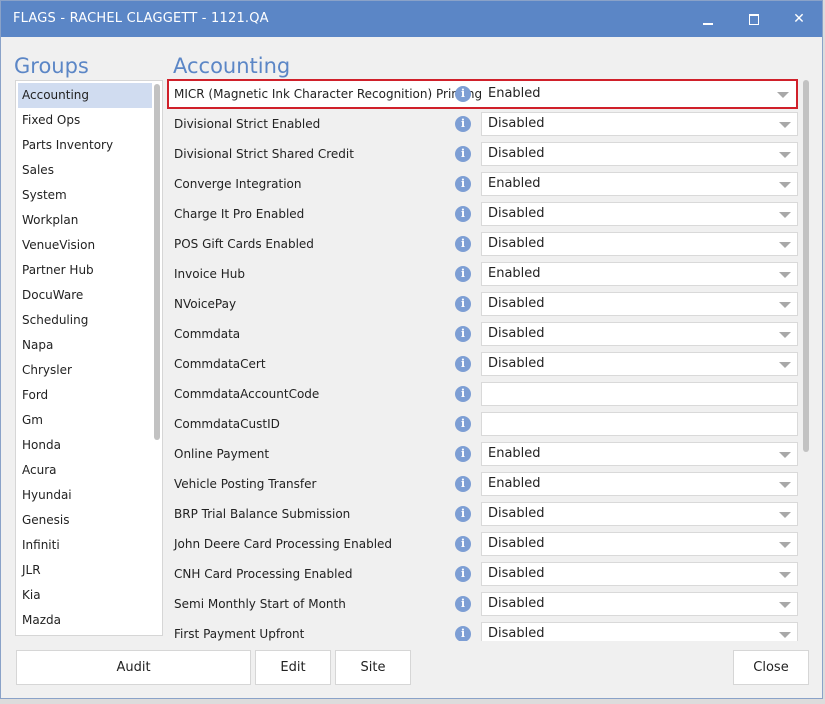 This screenshot has height=704, width=825. Describe the element at coordinates (85, 95) in the screenshot. I see `group-item-accounting: Accounting` at that location.